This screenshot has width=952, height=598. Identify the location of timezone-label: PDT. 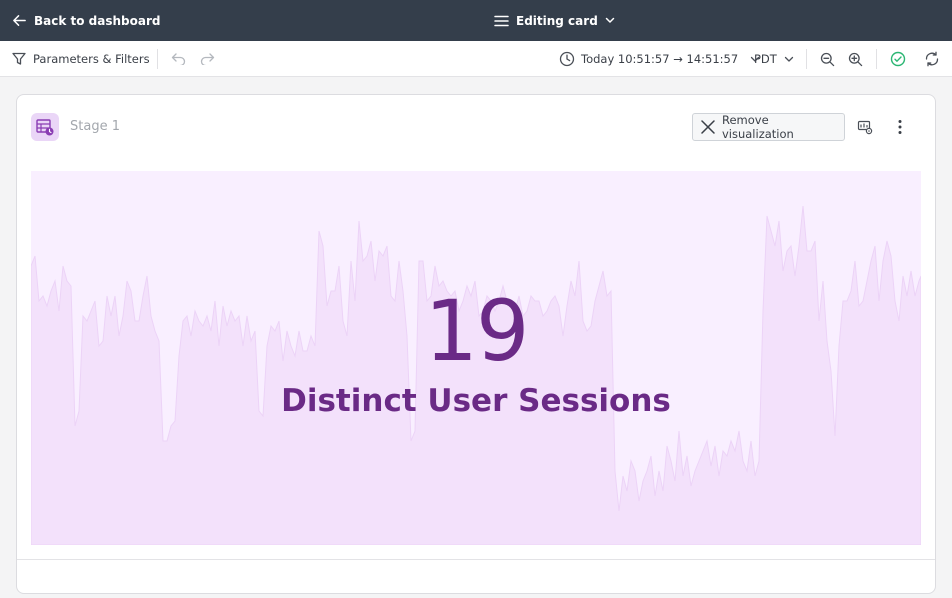
(765, 59).